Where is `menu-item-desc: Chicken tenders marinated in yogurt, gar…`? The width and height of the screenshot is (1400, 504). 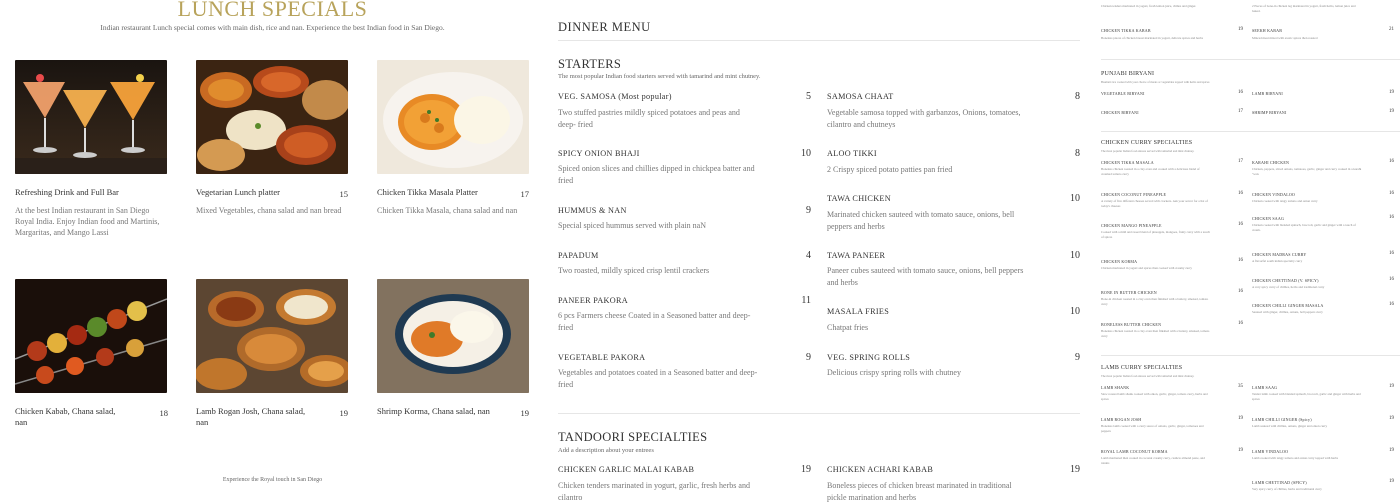 menu-item-desc: Chicken tenders marinated in yogurt, gar… is located at coordinates (654, 491).